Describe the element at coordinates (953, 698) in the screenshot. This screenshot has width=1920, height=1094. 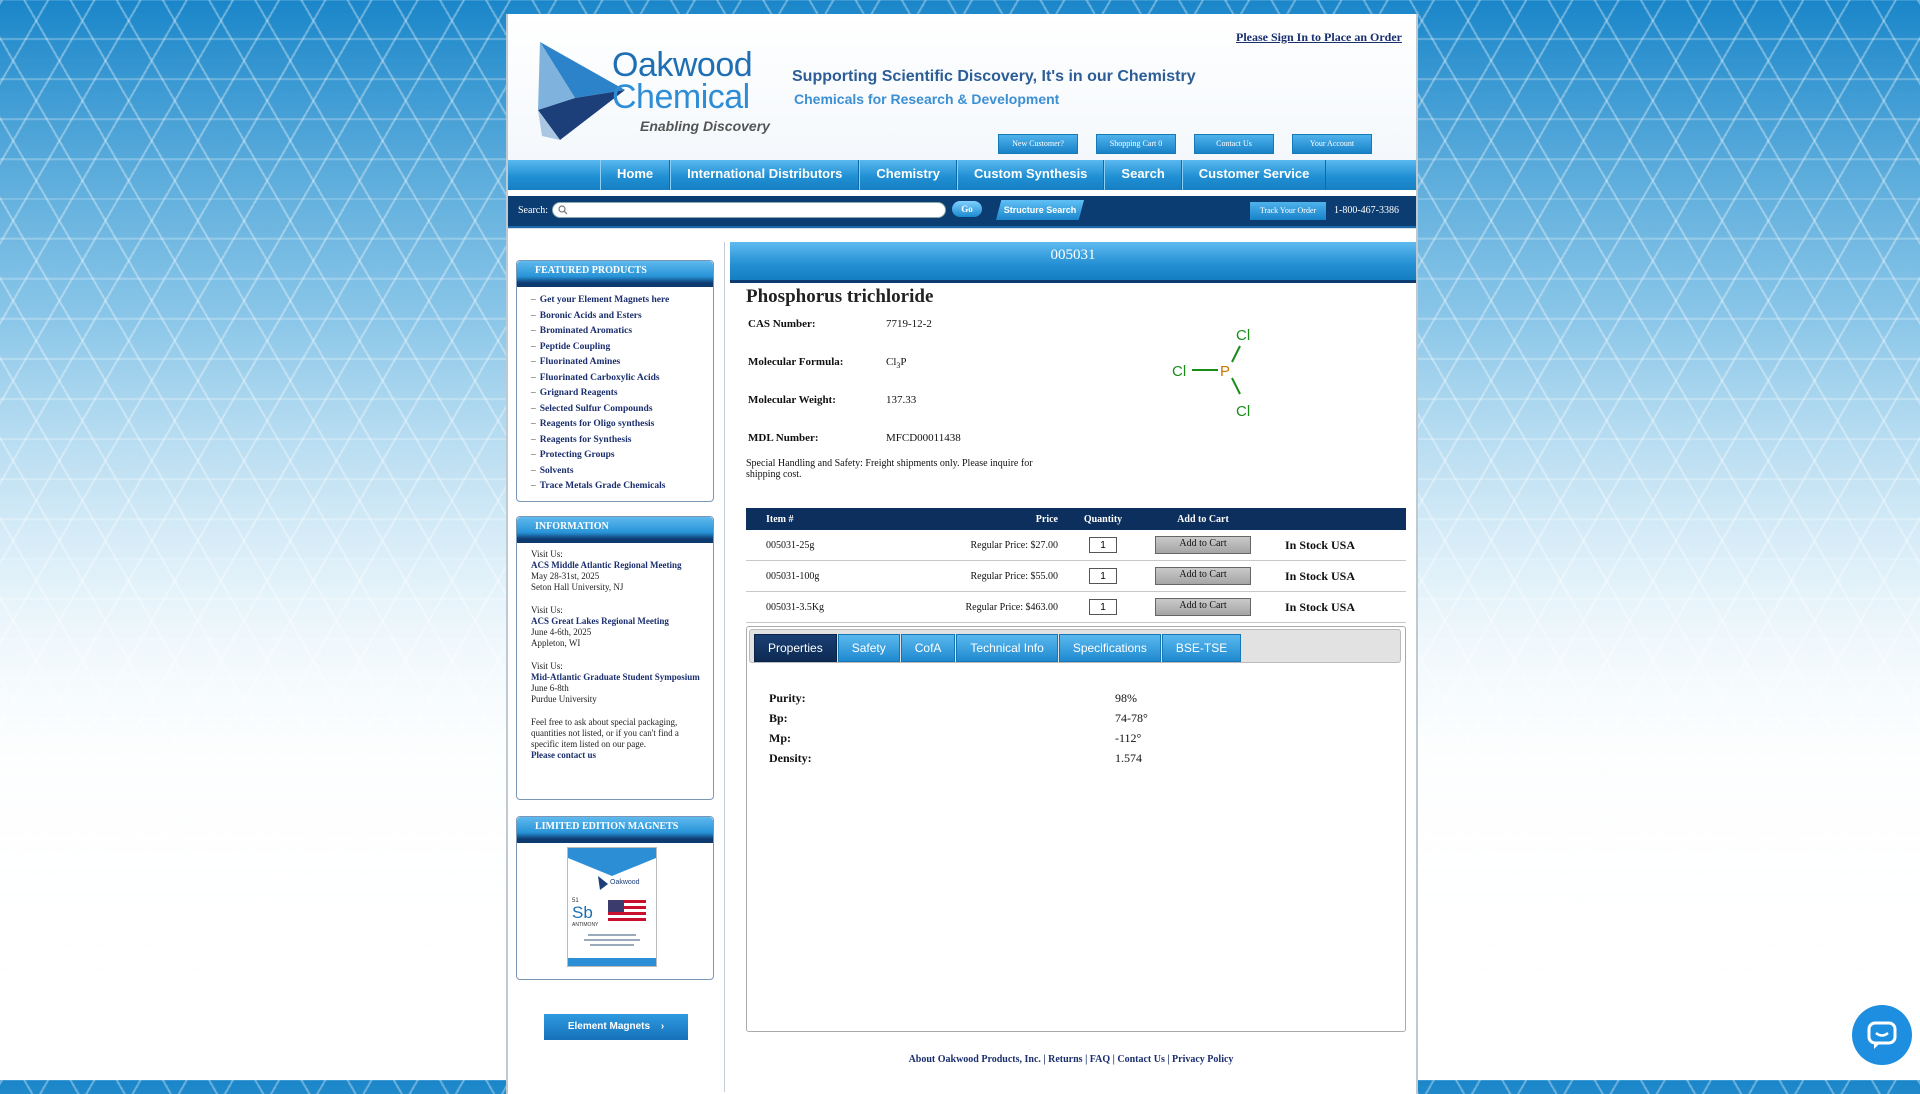
I see `spec-row: Purity: 98%` at that location.